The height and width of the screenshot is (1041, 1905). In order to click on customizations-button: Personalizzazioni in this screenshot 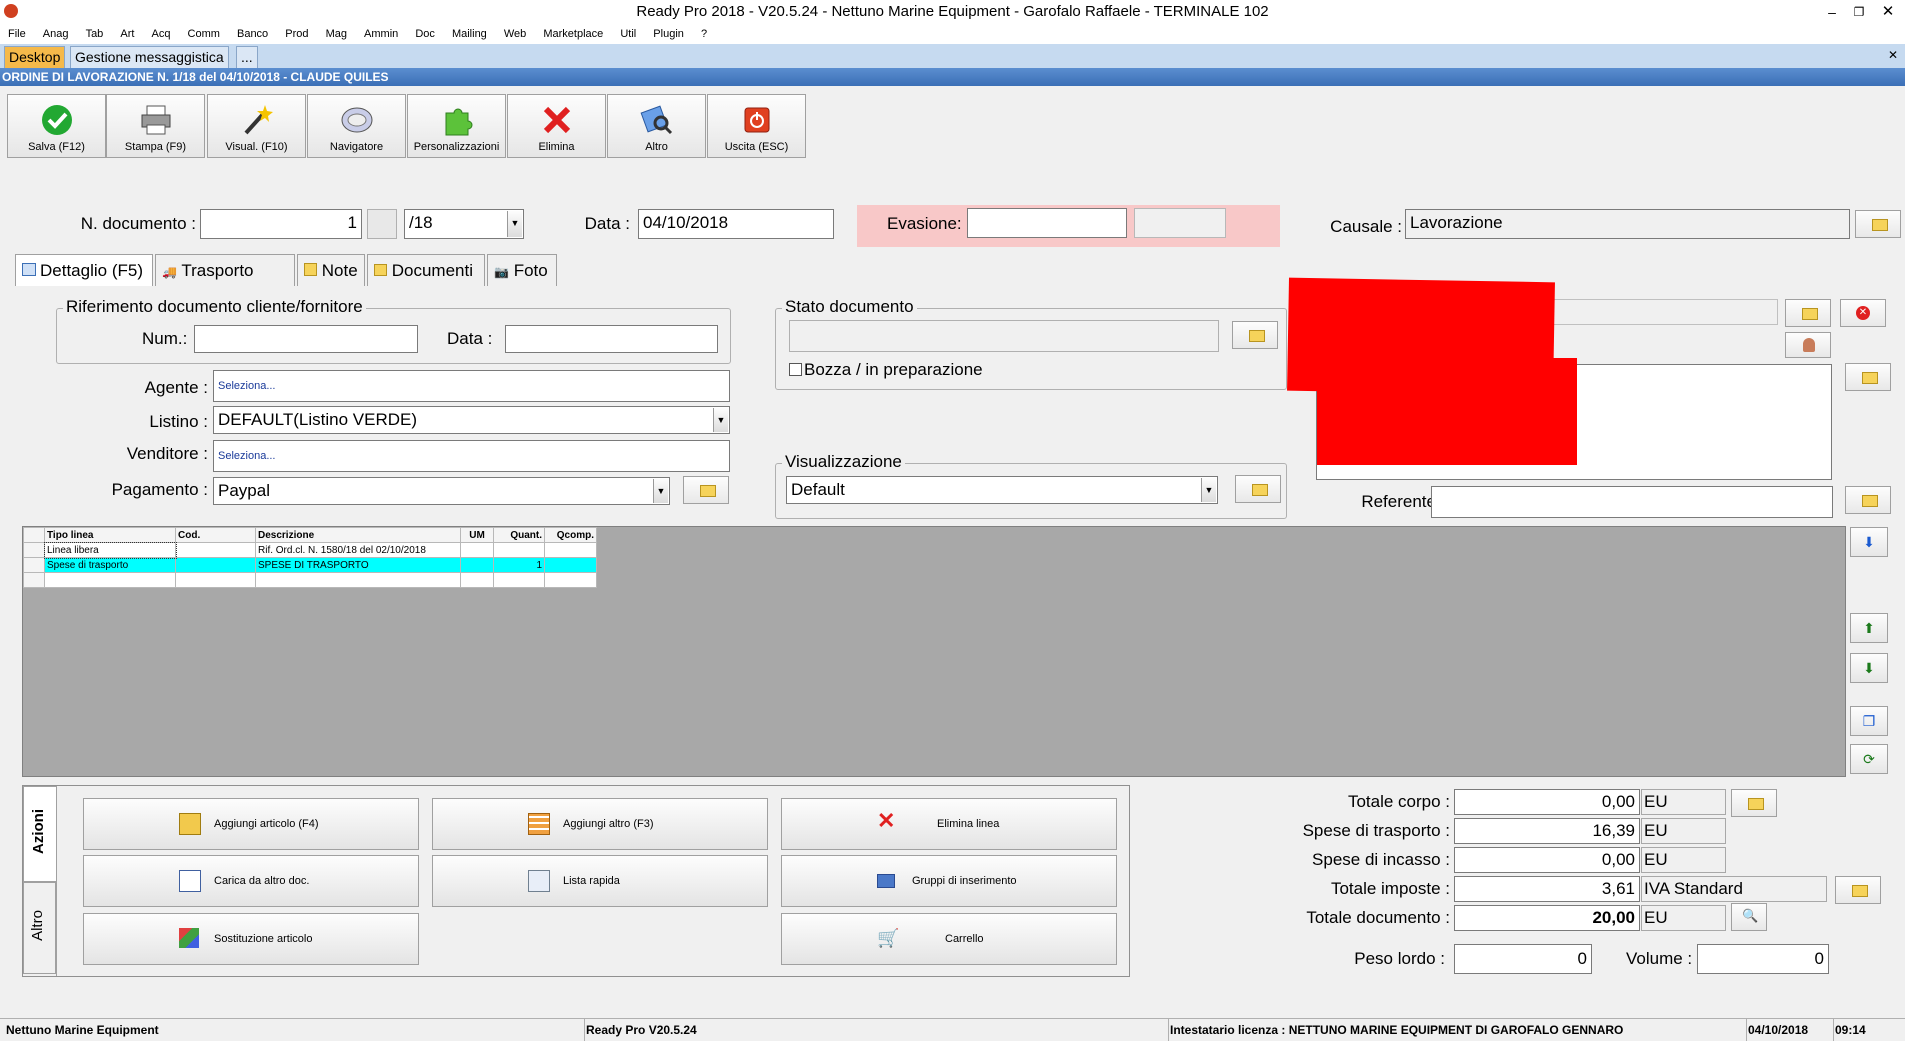, I will do `click(456, 126)`.